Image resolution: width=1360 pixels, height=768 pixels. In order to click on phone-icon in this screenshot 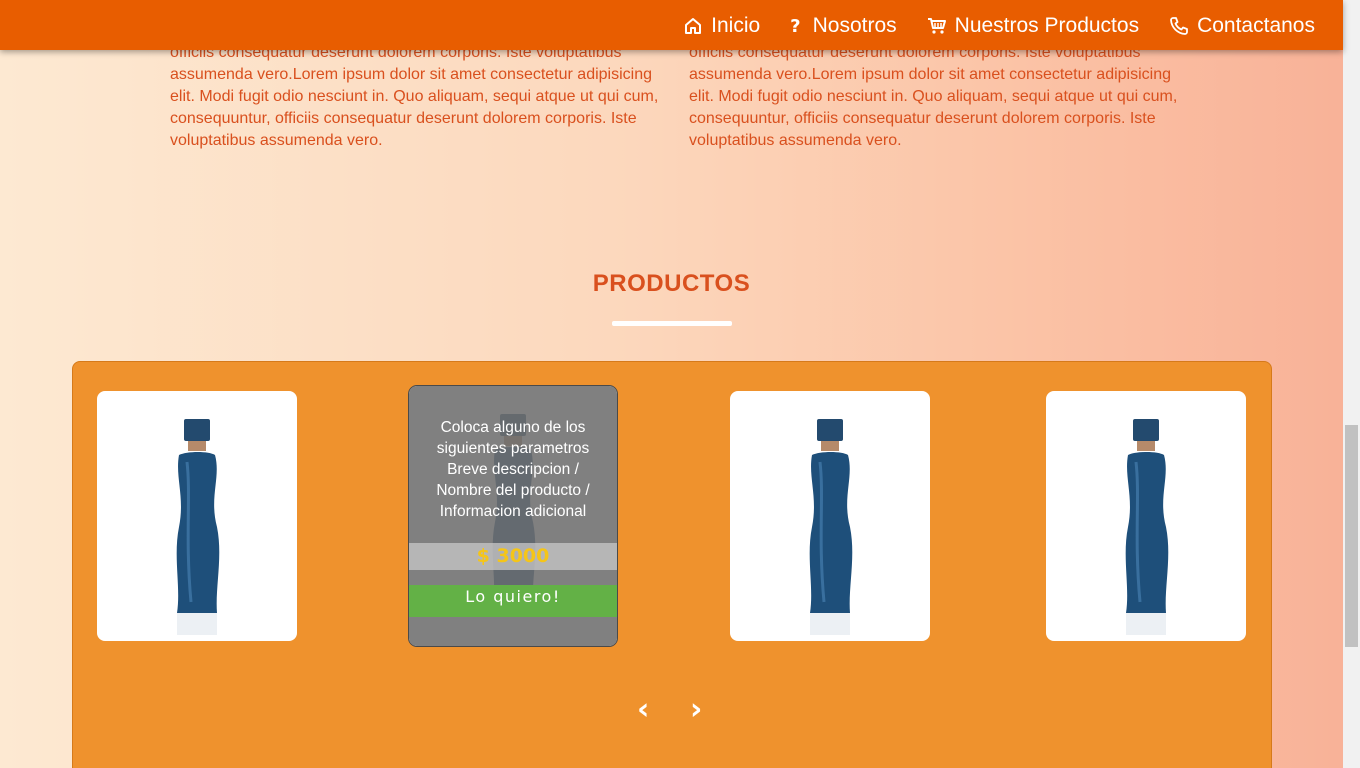, I will do `click(1179, 26)`.